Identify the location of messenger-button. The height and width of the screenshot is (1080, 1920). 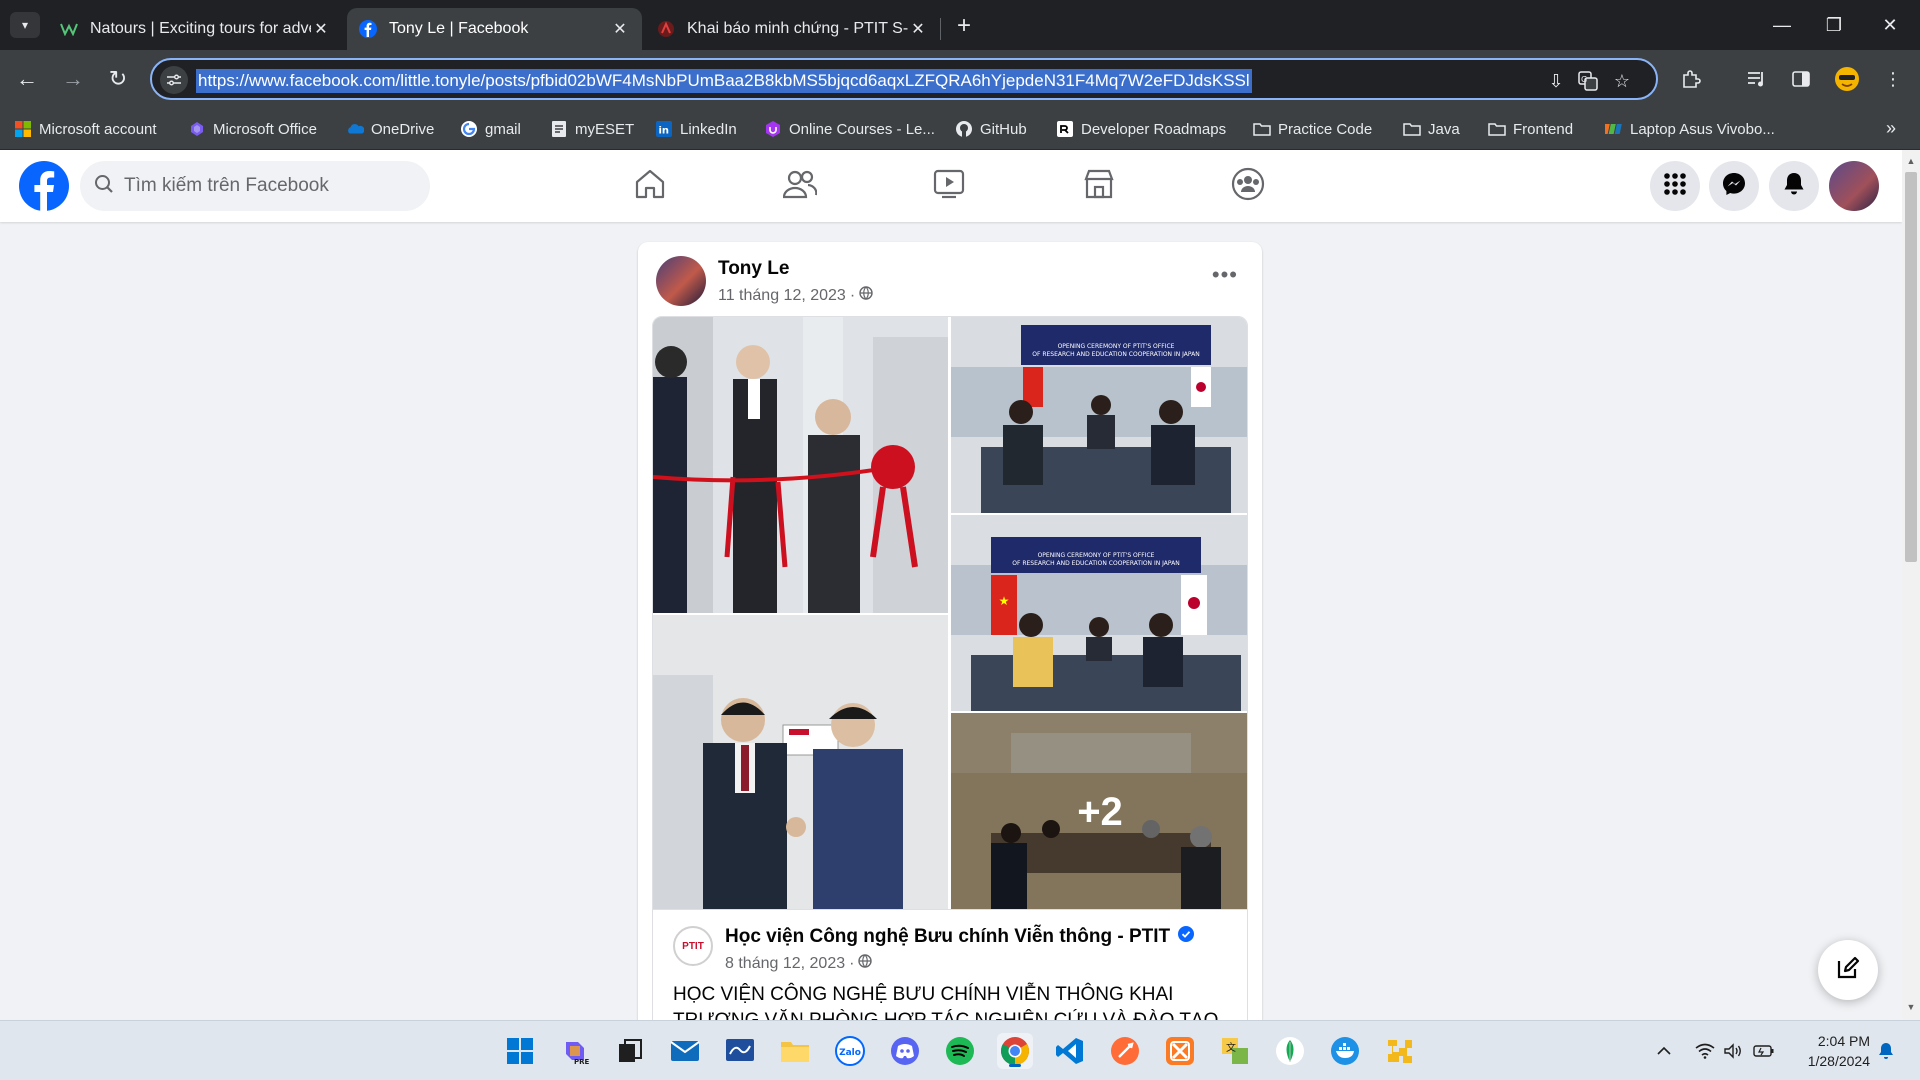
(1734, 186).